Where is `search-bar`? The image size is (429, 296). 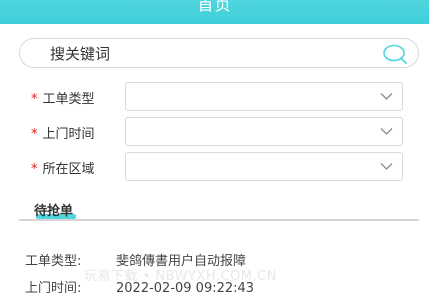 search-bar is located at coordinates (219, 53).